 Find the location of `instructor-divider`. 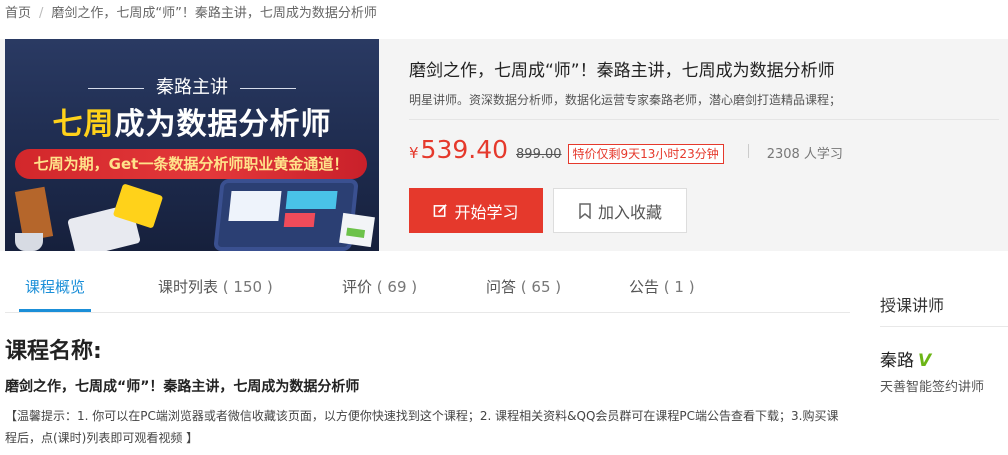

instructor-divider is located at coordinates (944, 326).